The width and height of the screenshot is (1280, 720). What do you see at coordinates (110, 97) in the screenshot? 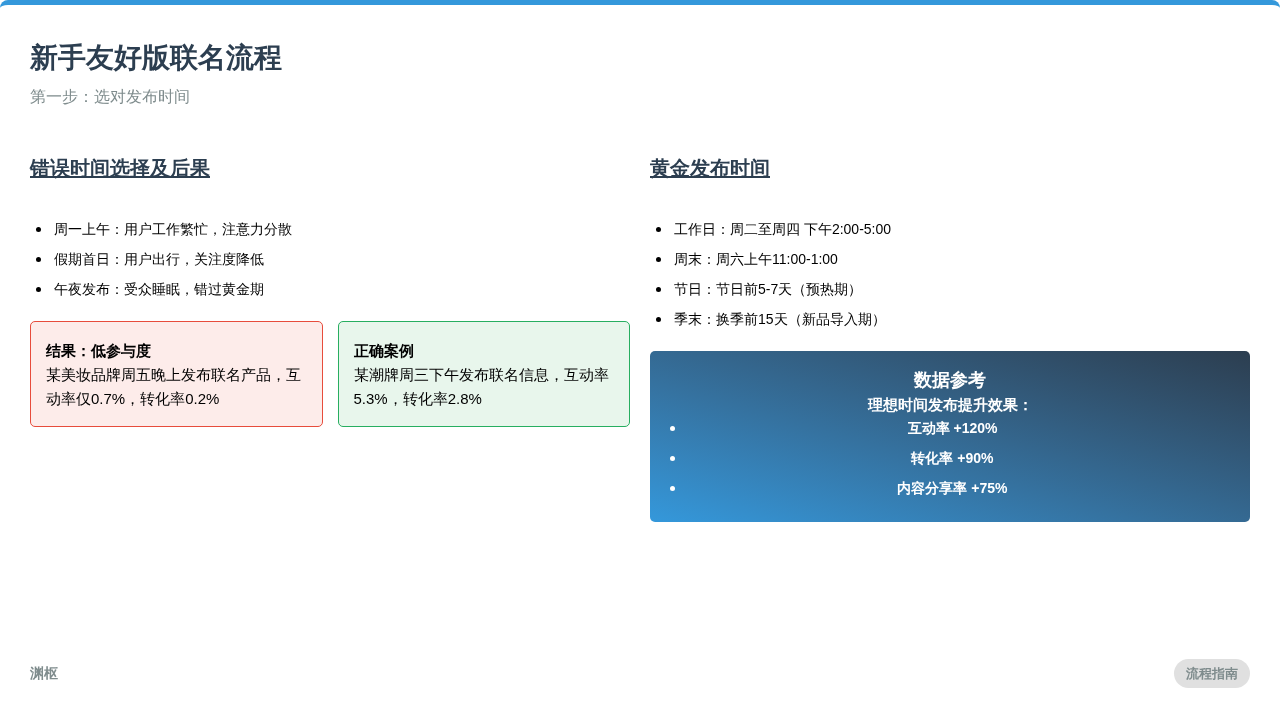
I see `page-subtitle: 第一步：选对发布时间` at bounding box center [110, 97].